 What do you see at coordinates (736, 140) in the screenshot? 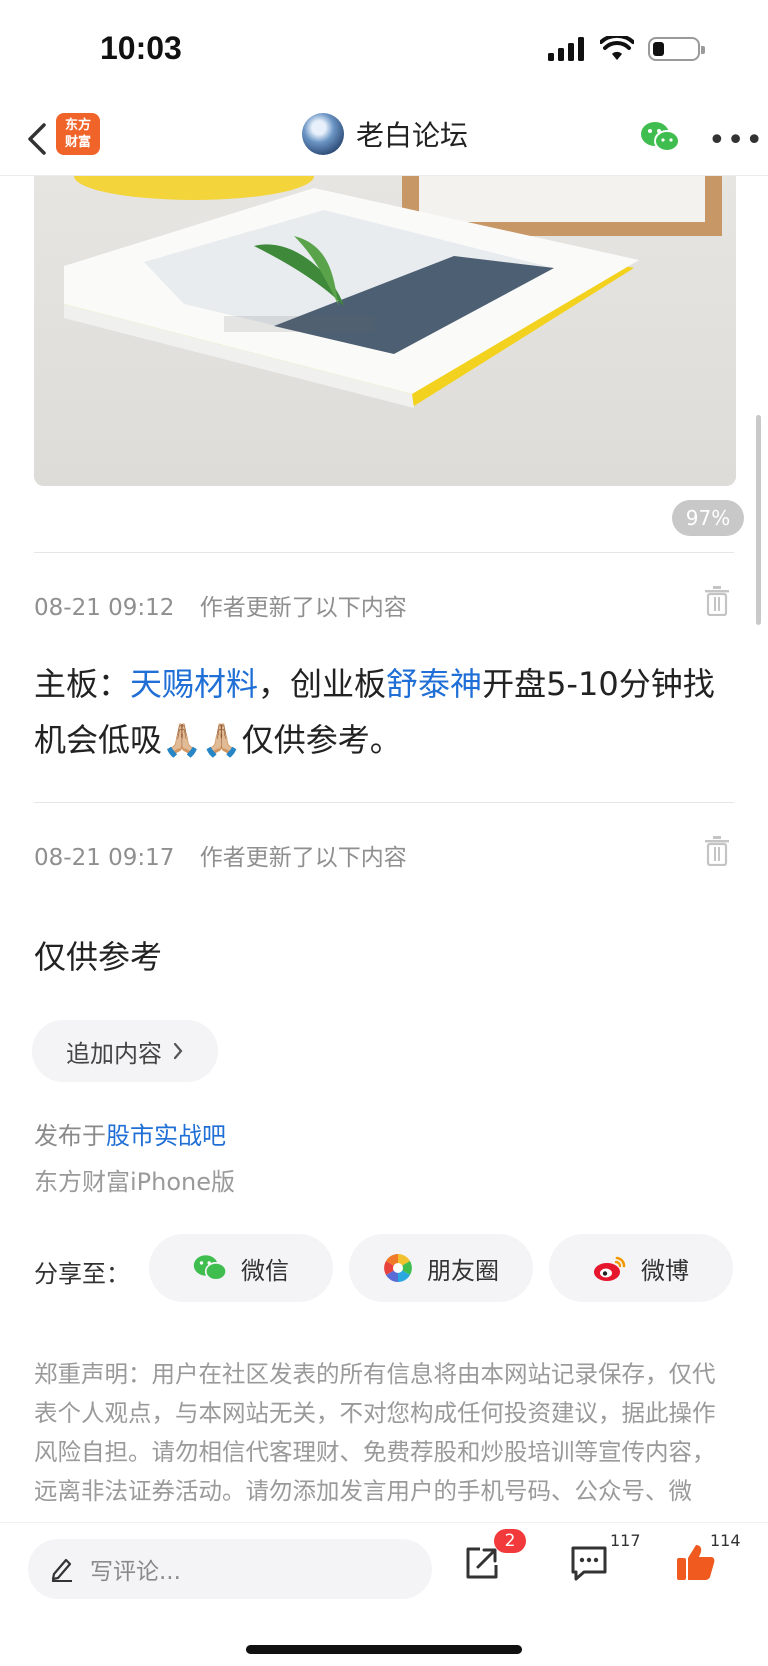
I see `more-menu-icon: •••` at bounding box center [736, 140].